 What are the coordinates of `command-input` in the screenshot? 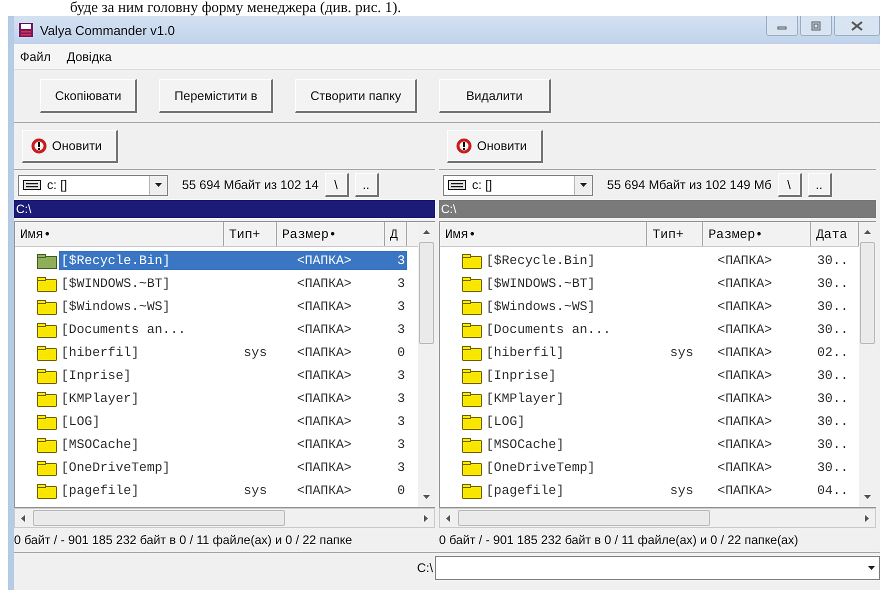 It's located at (657, 568).